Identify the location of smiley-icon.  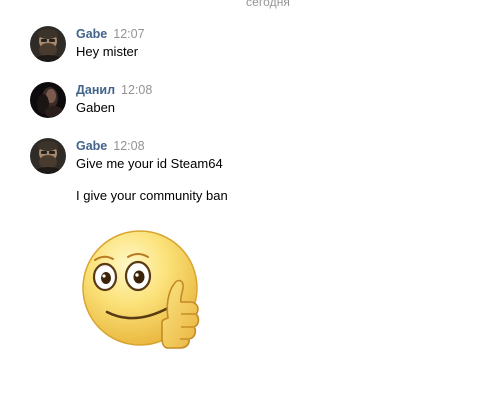
(141, 289).